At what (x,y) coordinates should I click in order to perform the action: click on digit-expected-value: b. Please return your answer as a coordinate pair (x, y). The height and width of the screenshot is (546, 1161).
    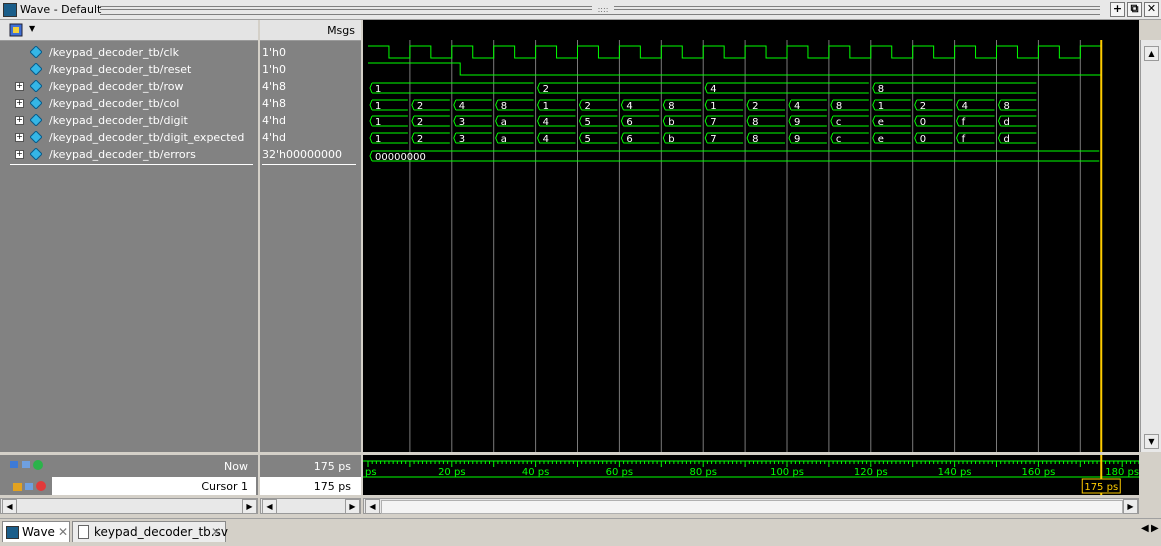
    Looking at the image, I should click on (671, 139).